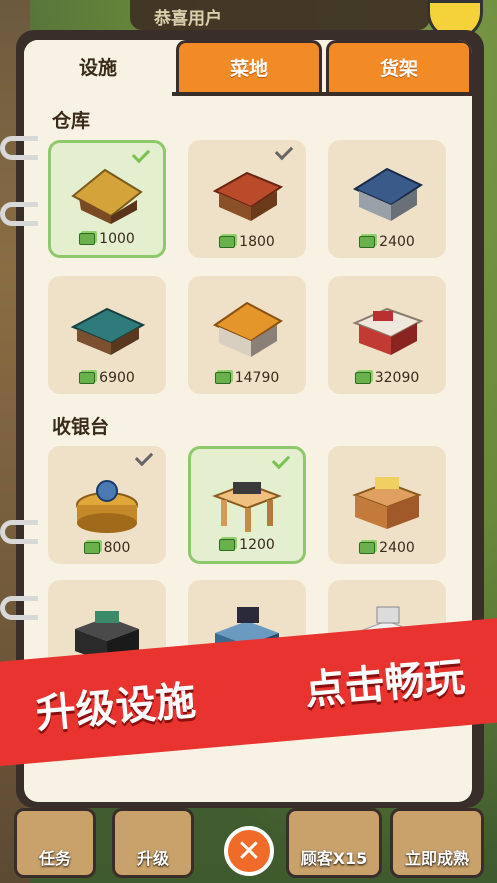 This screenshot has width=497, height=883. I want to click on item-card-cabinet-scale: 2400, so click(387, 505).